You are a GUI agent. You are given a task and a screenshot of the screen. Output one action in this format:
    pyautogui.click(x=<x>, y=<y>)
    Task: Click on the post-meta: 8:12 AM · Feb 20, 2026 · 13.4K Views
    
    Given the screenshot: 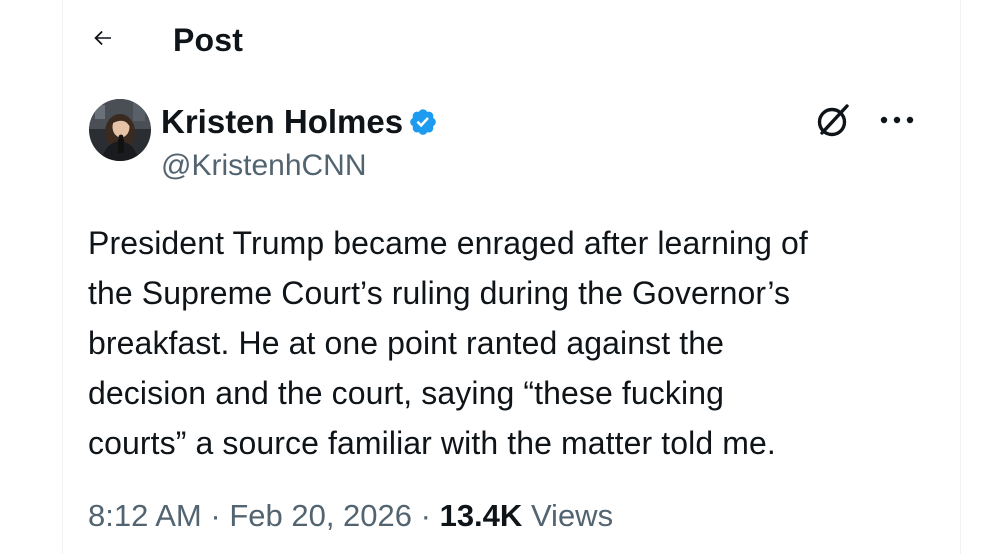 What is the action you would take?
    pyautogui.click(x=350, y=516)
    